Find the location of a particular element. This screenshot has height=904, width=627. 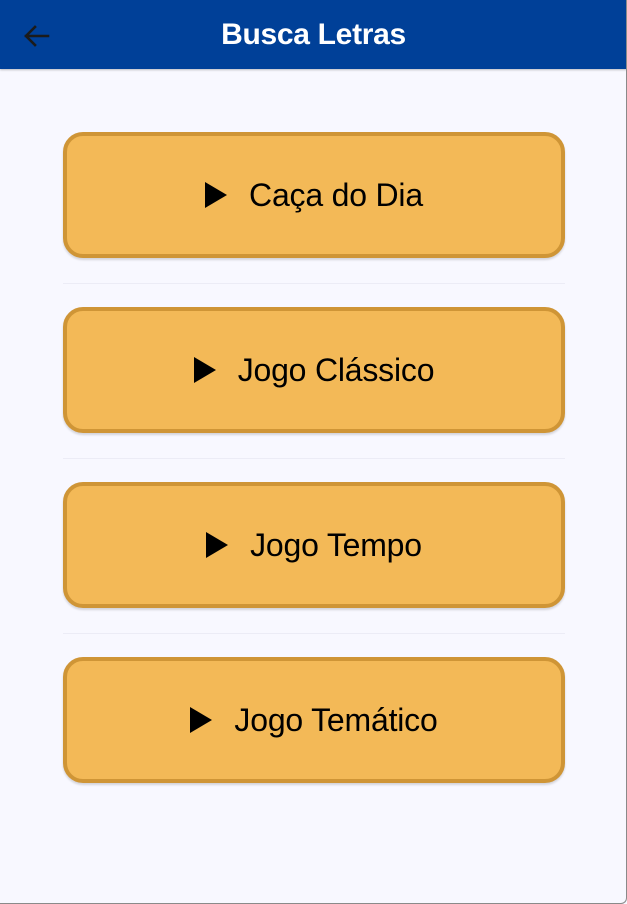

classic-game-button: Jogo Clássico is located at coordinates (314, 370).